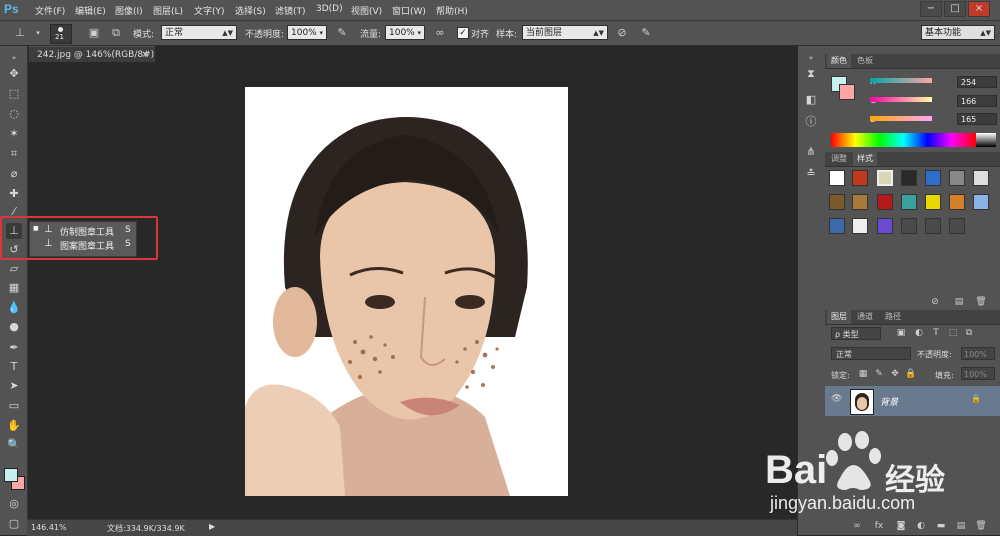 Image resolution: width=1000 pixels, height=536 pixels. I want to click on tab-channels: 通道, so click(865, 317).